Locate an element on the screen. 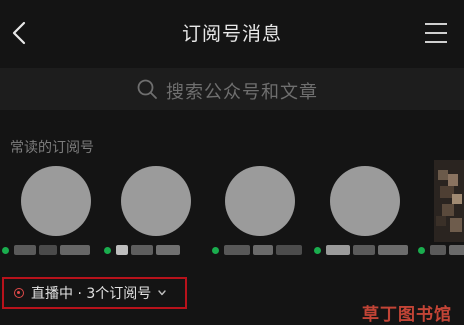 This screenshot has width=464, height=325. live-broadcast-entry: 直播中 · 3个订阅号 is located at coordinates (94, 293).